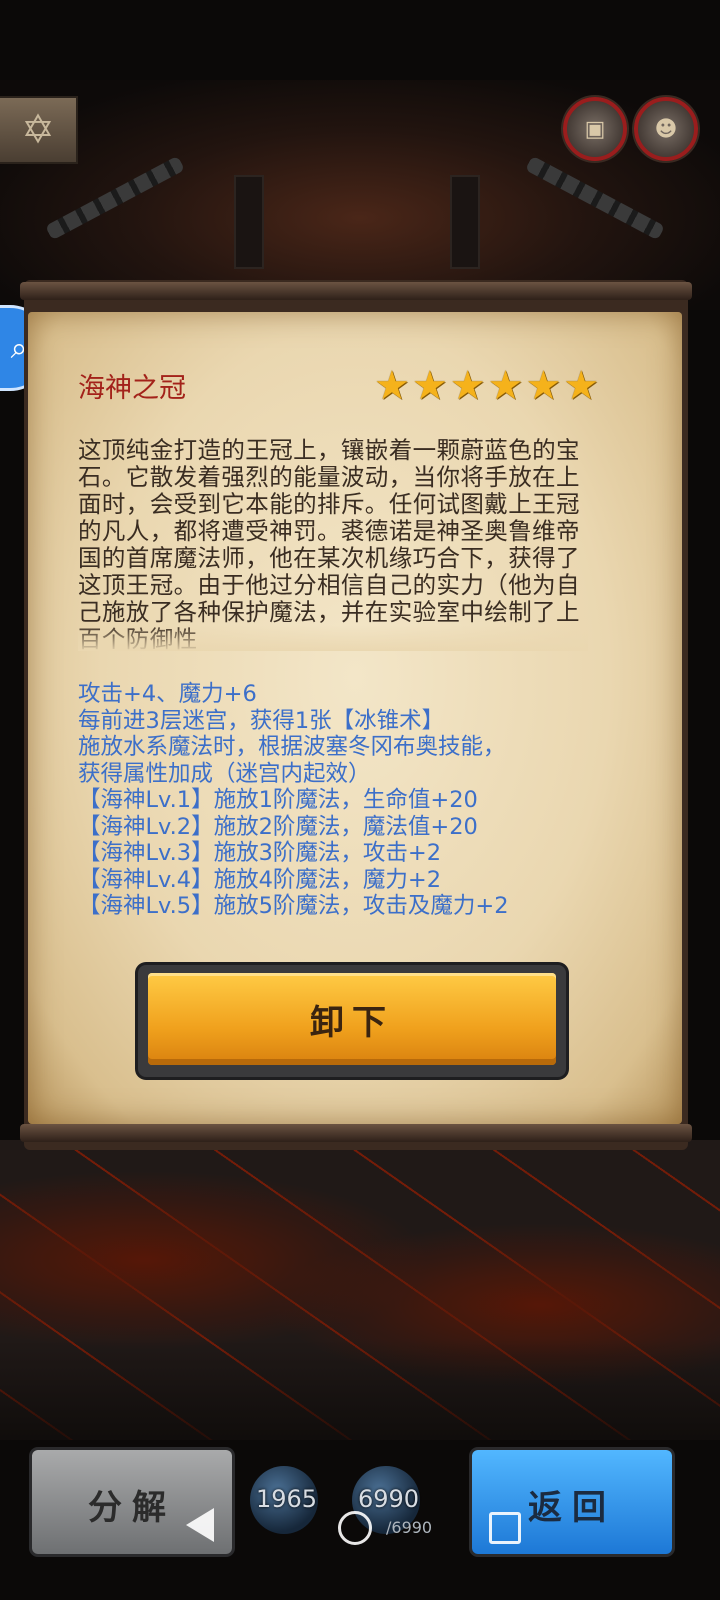  What do you see at coordinates (278, 826) in the screenshot?
I see `effect-line: 【海神Lv.2】施放2阶魔法，魔法值+20` at bounding box center [278, 826].